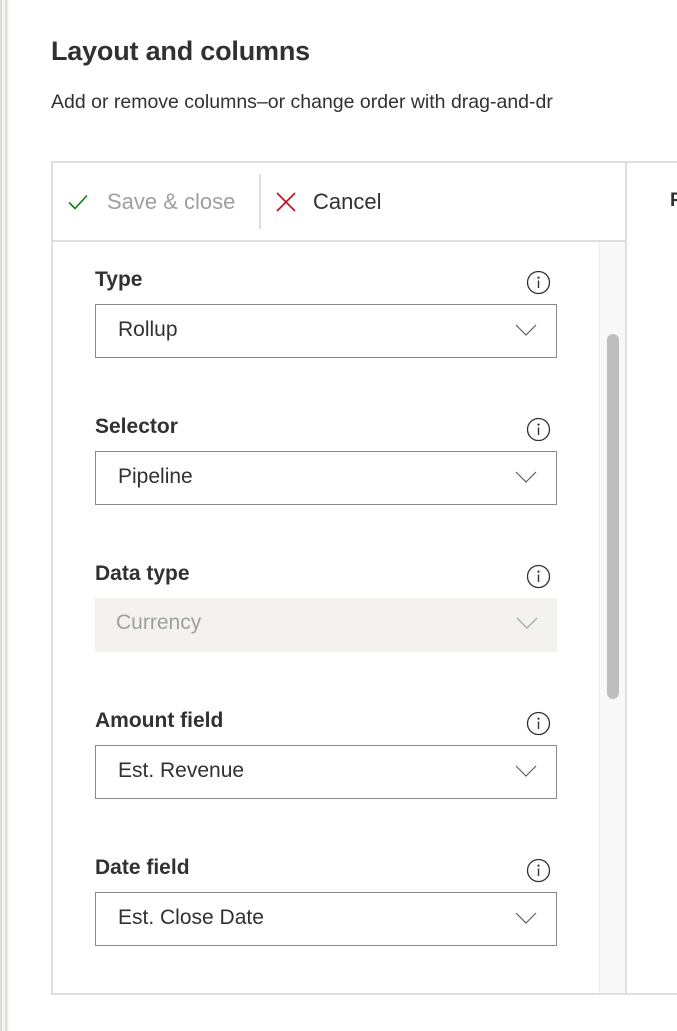 The height and width of the screenshot is (1031, 677). I want to click on scrollbar-thumb, so click(613, 516).